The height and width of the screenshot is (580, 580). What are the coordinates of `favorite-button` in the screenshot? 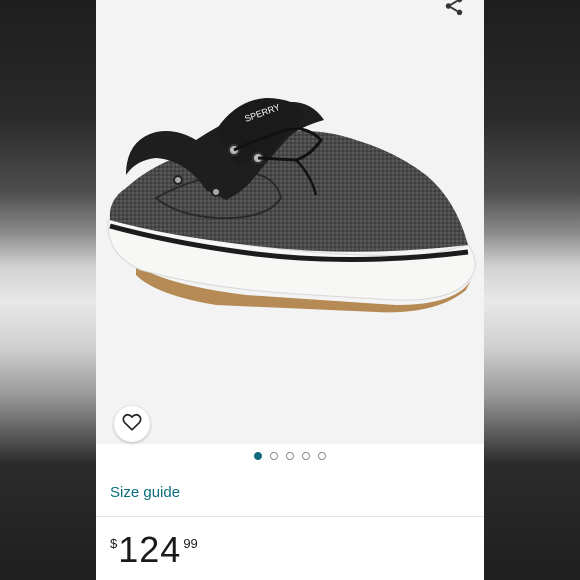 It's located at (132, 424).